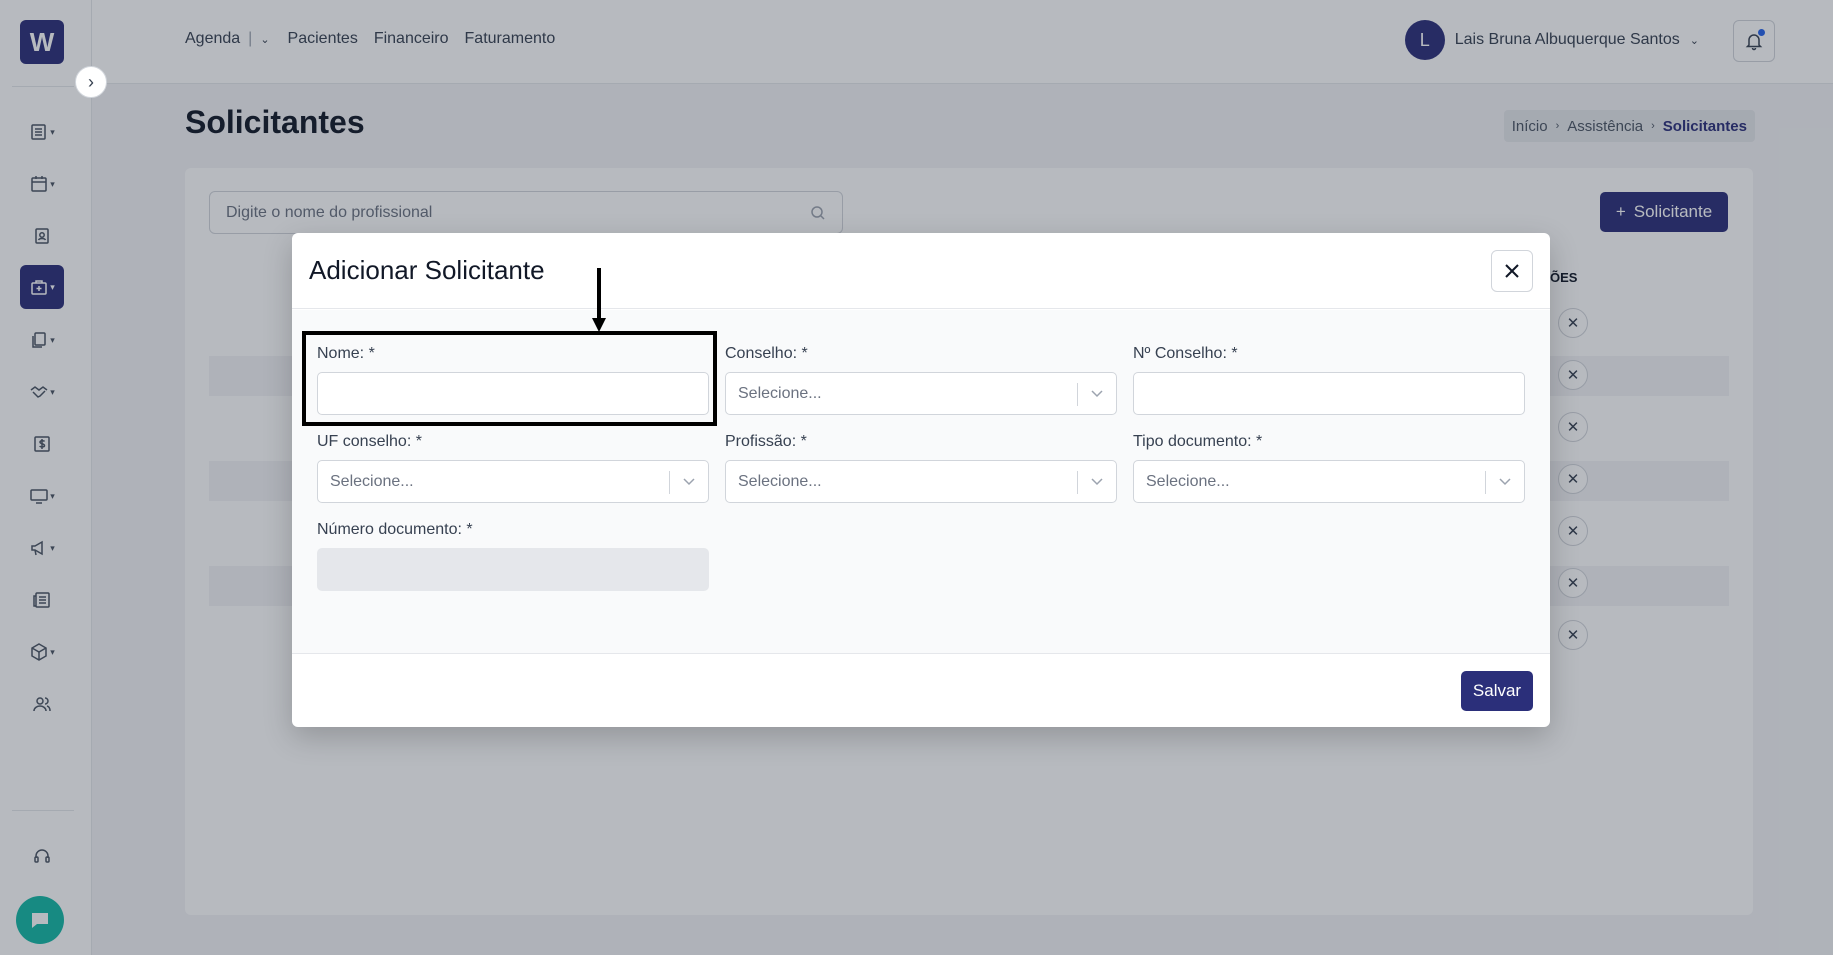 This screenshot has width=1833, height=955. Describe the element at coordinates (766, 353) in the screenshot. I see `conselho-label: Conselho: *` at that location.